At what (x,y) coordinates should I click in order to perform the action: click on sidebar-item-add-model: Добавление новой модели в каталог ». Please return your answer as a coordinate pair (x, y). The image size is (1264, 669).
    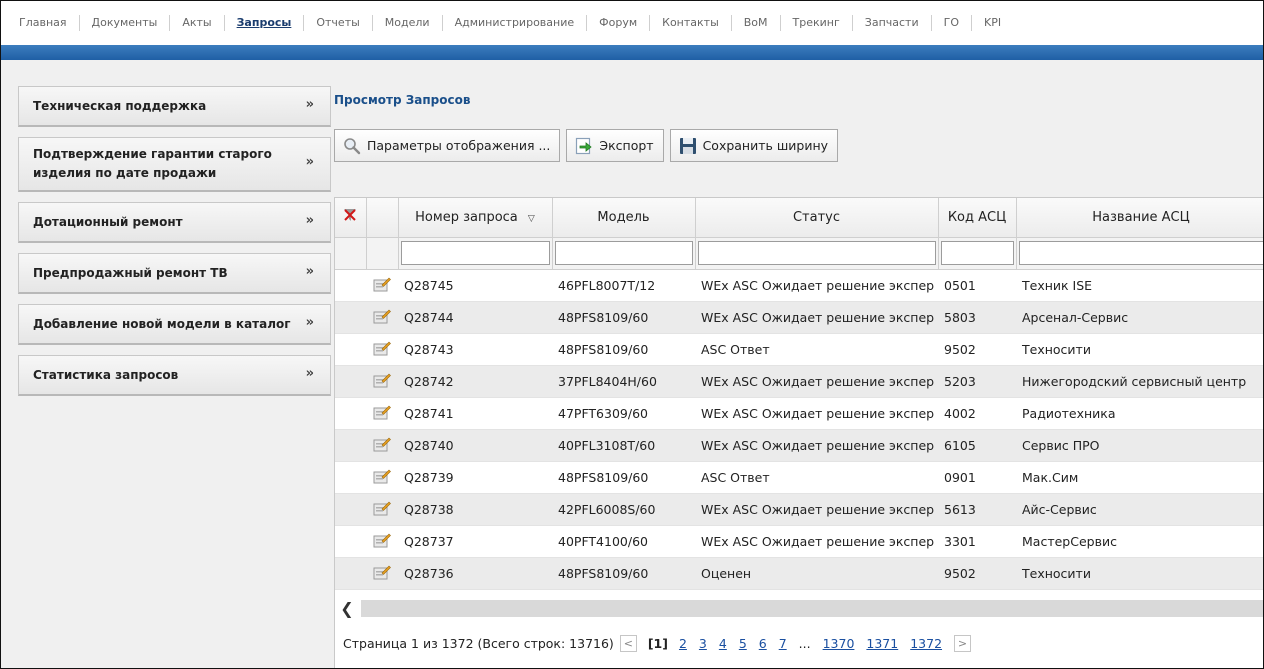
    Looking at the image, I should click on (174, 324).